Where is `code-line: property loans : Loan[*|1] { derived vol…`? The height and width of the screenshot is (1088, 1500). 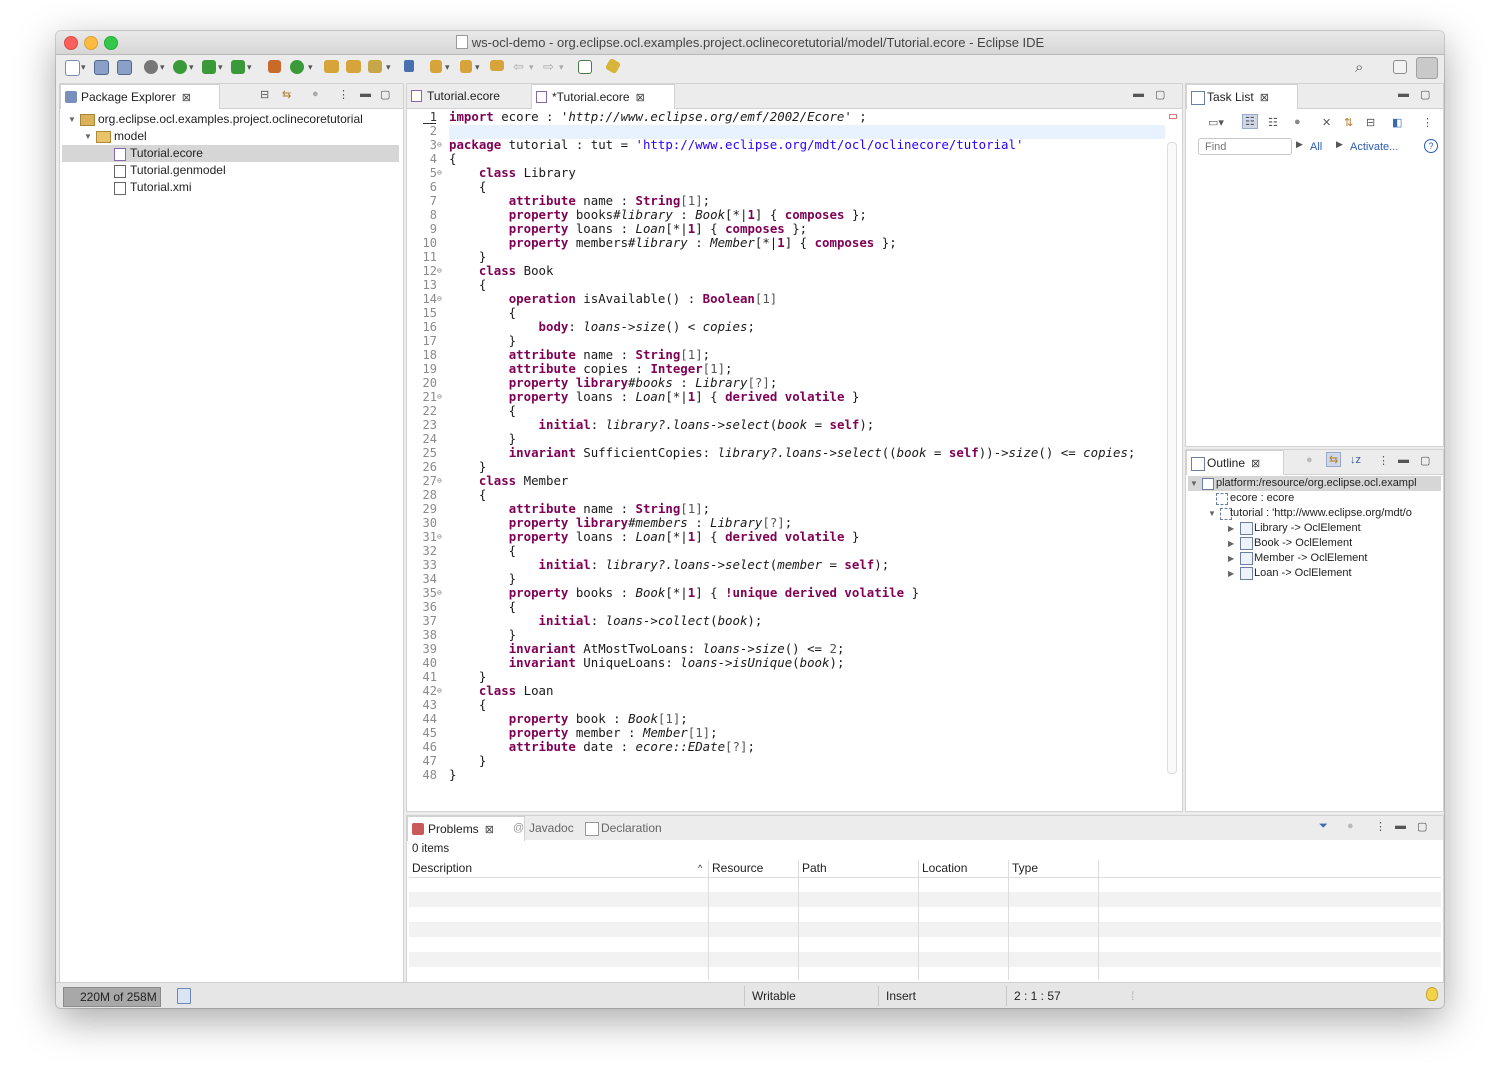 code-line: property loans : Loan[*|1] { derived vol… is located at coordinates (654, 537).